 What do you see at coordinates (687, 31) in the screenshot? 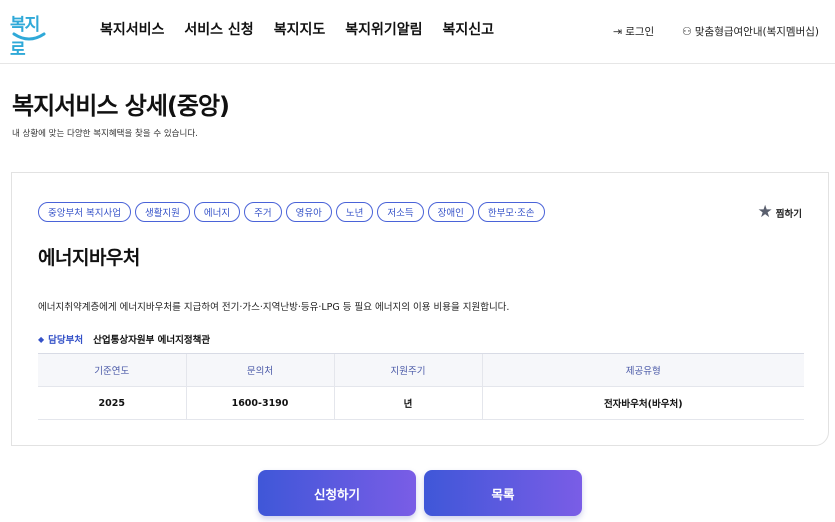
I see `user-icon: ⚇` at bounding box center [687, 31].